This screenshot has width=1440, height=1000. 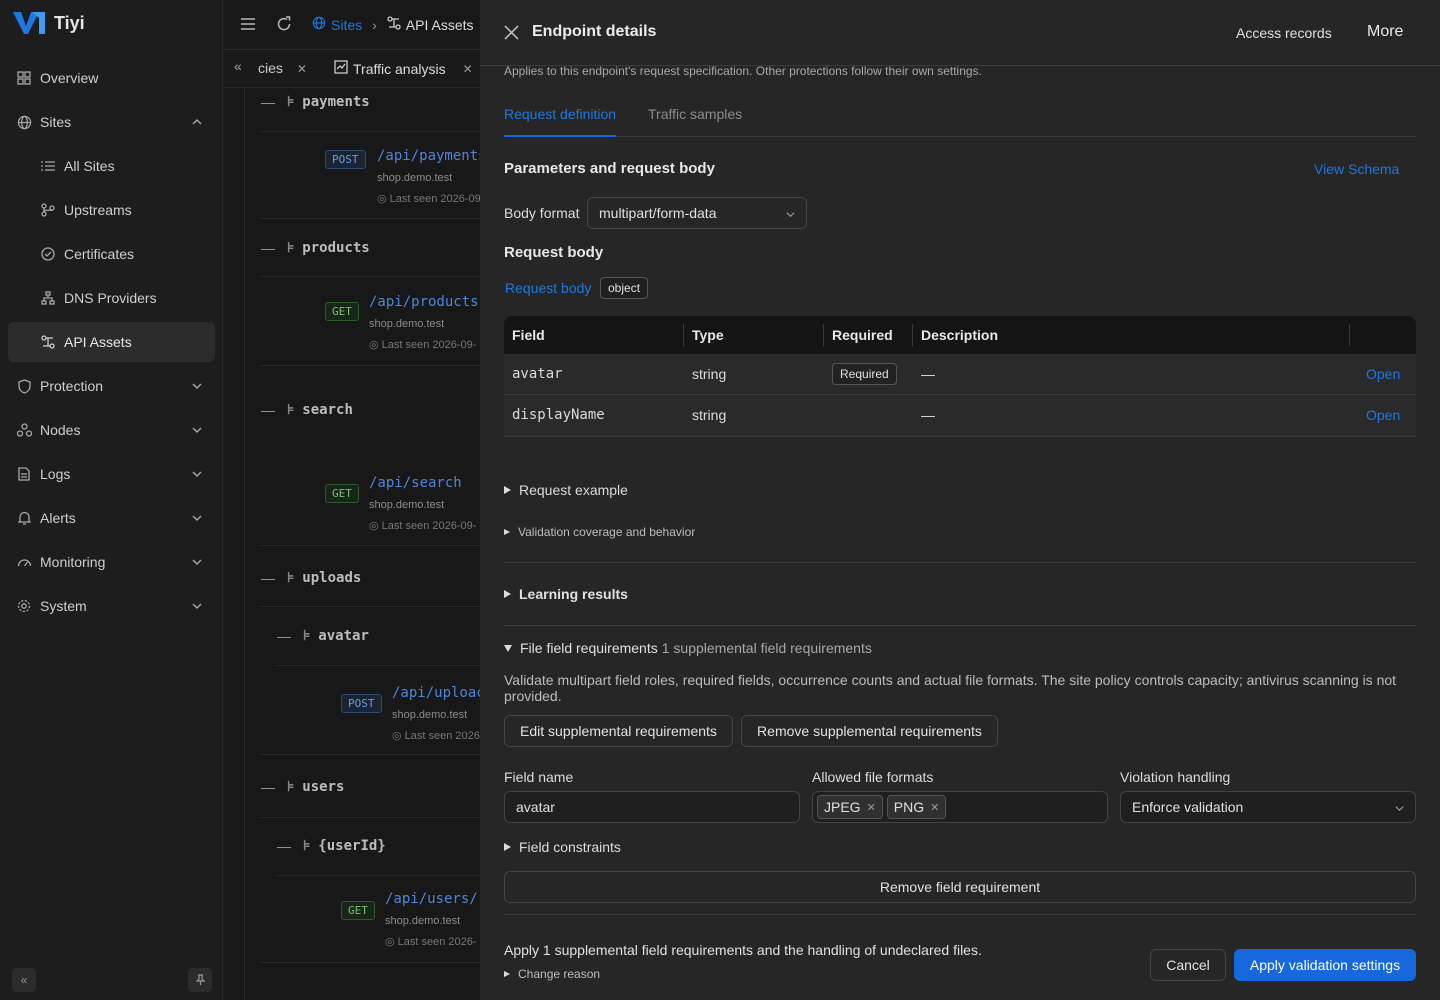 What do you see at coordinates (436, 693) in the screenshot?
I see `endpoint-path: /api/uploac` at bounding box center [436, 693].